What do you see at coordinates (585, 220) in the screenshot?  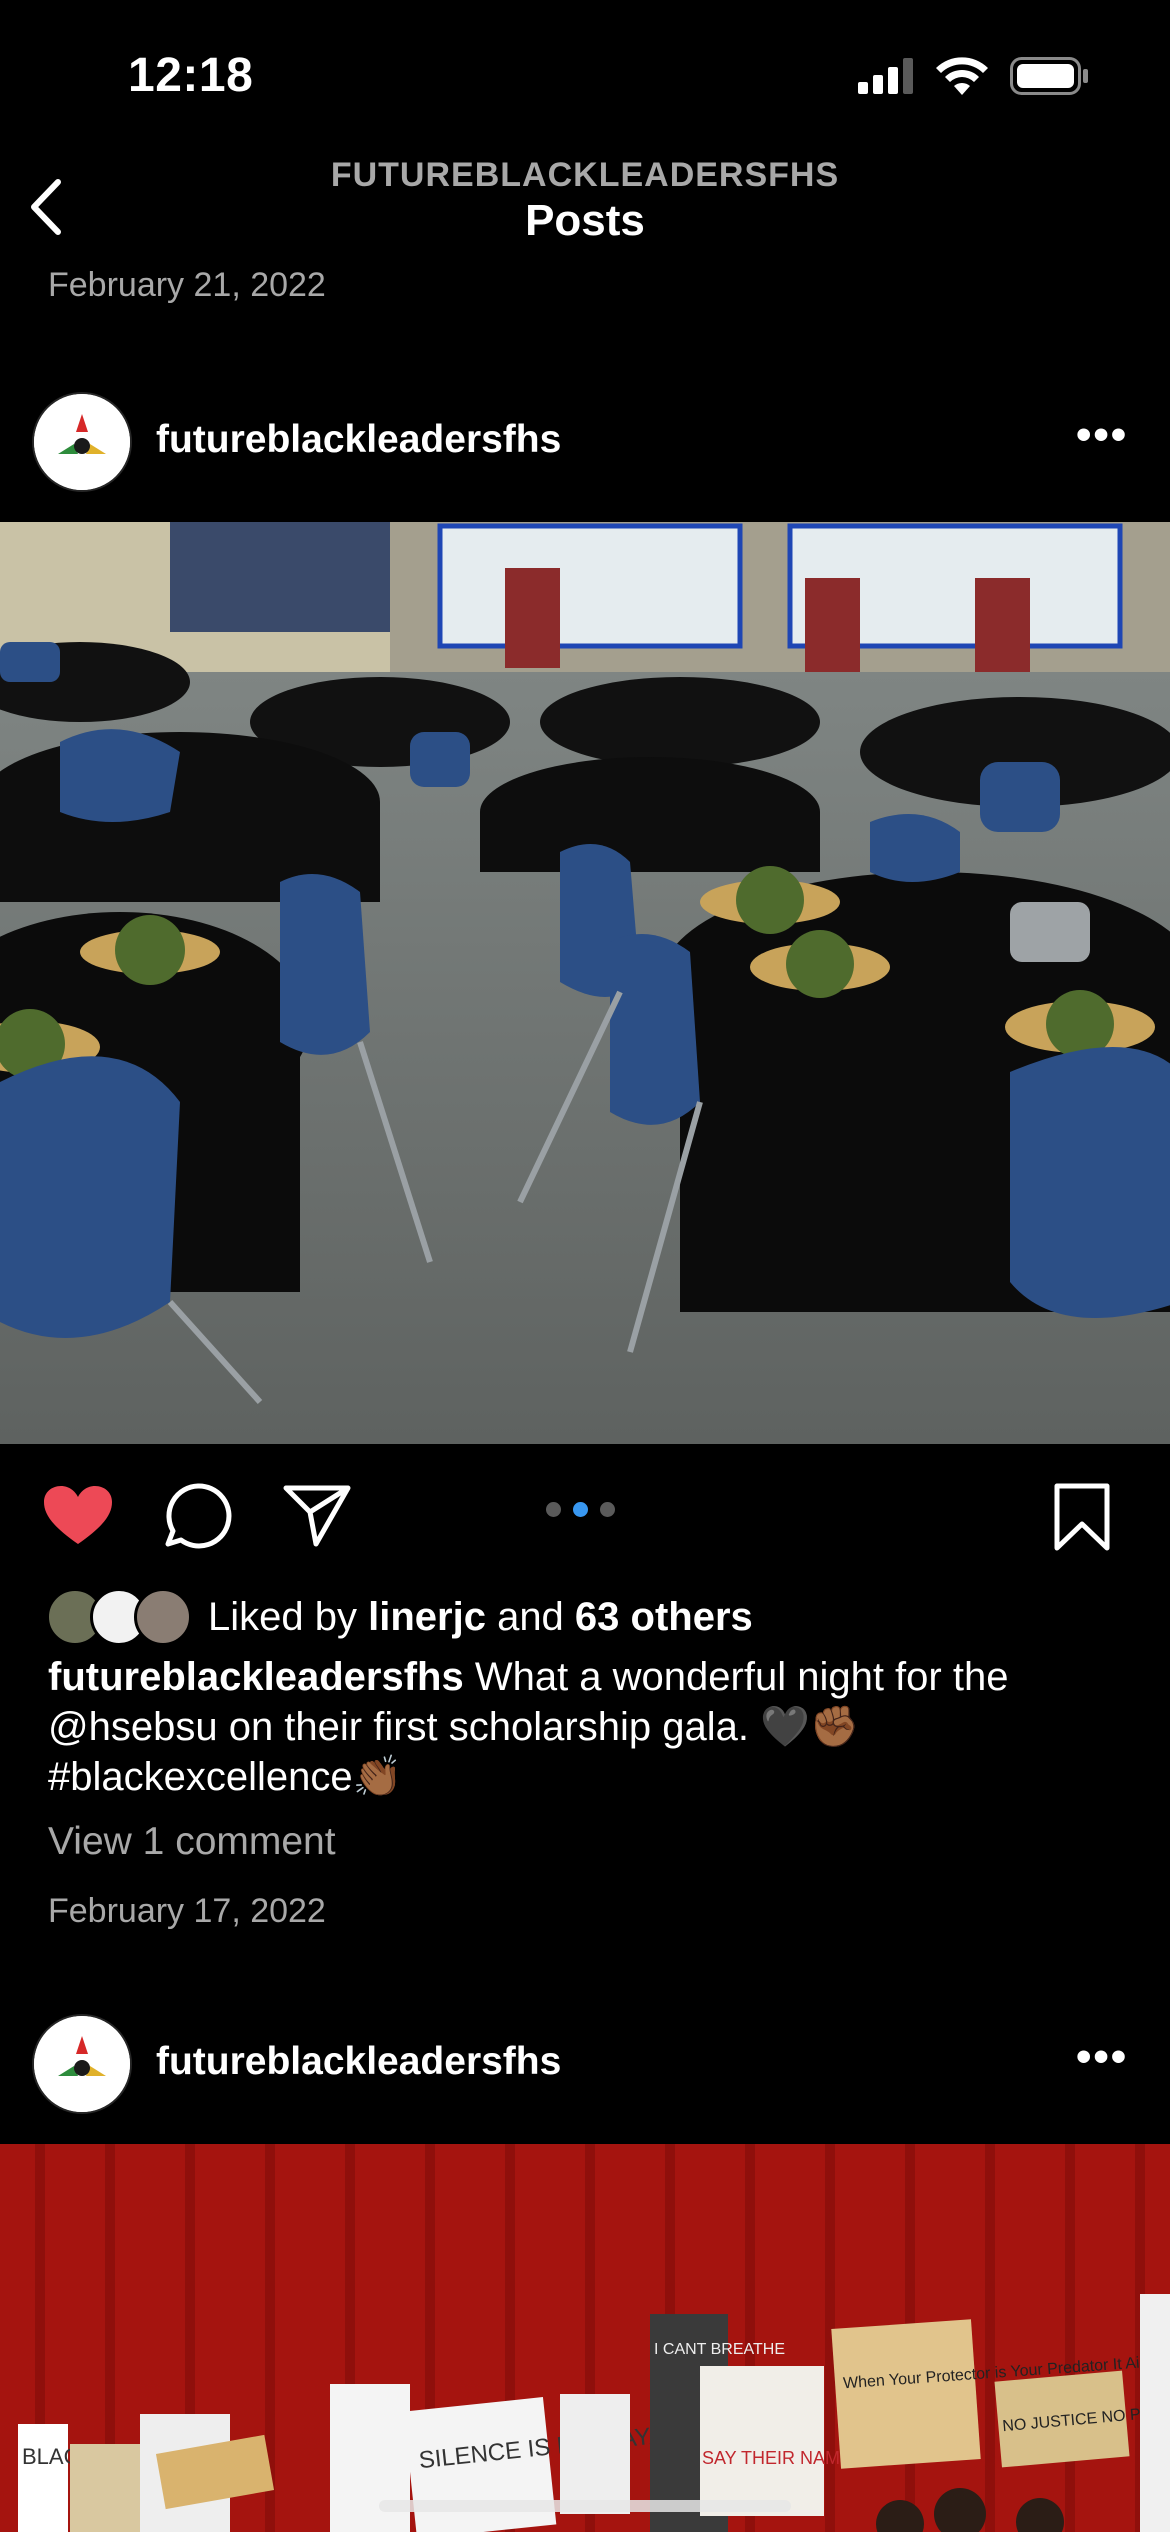 I see `page-title: Posts` at bounding box center [585, 220].